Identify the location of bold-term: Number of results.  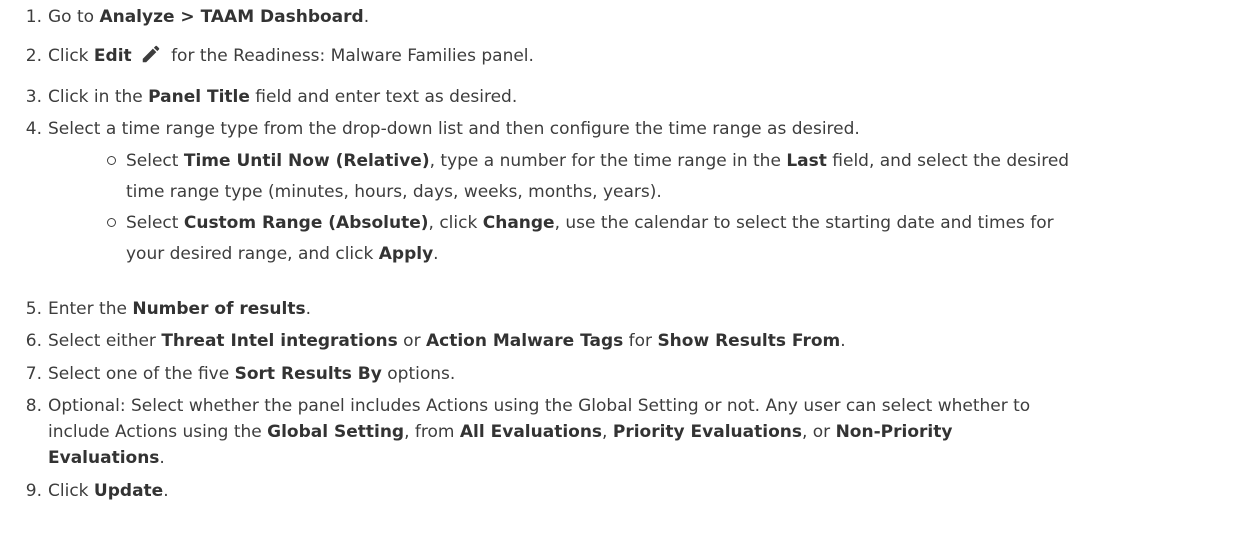
(219, 309).